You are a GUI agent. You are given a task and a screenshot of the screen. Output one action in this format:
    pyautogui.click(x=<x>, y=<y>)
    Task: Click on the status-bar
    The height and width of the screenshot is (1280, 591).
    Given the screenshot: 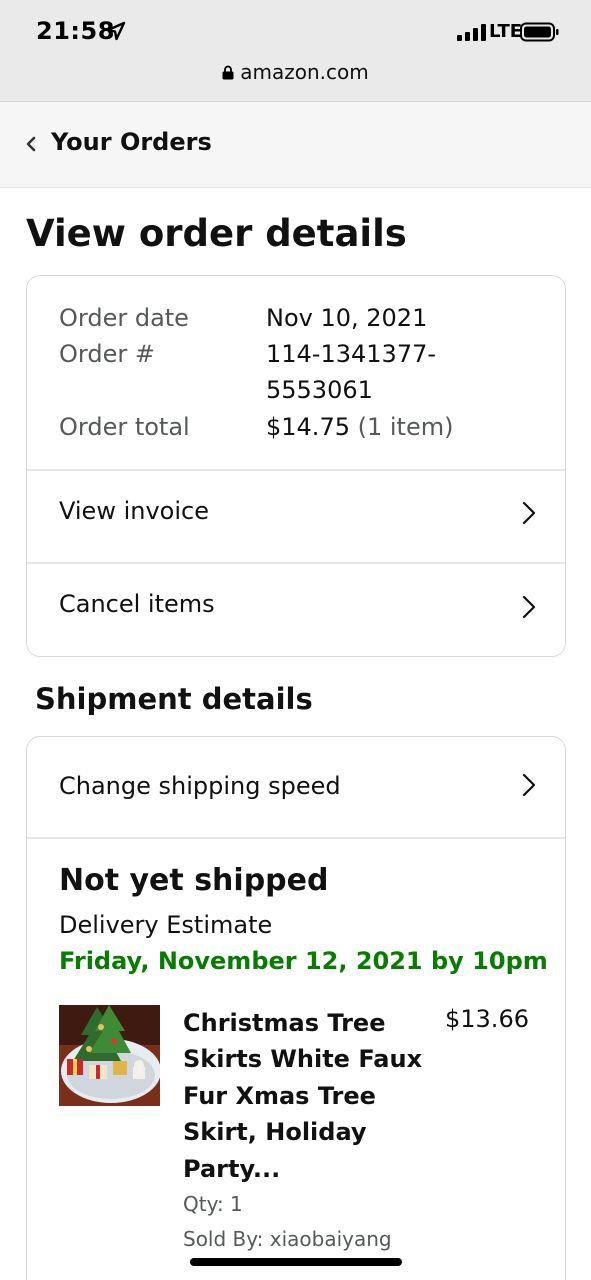 What is the action you would take?
    pyautogui.click(x=295, y=51)
    